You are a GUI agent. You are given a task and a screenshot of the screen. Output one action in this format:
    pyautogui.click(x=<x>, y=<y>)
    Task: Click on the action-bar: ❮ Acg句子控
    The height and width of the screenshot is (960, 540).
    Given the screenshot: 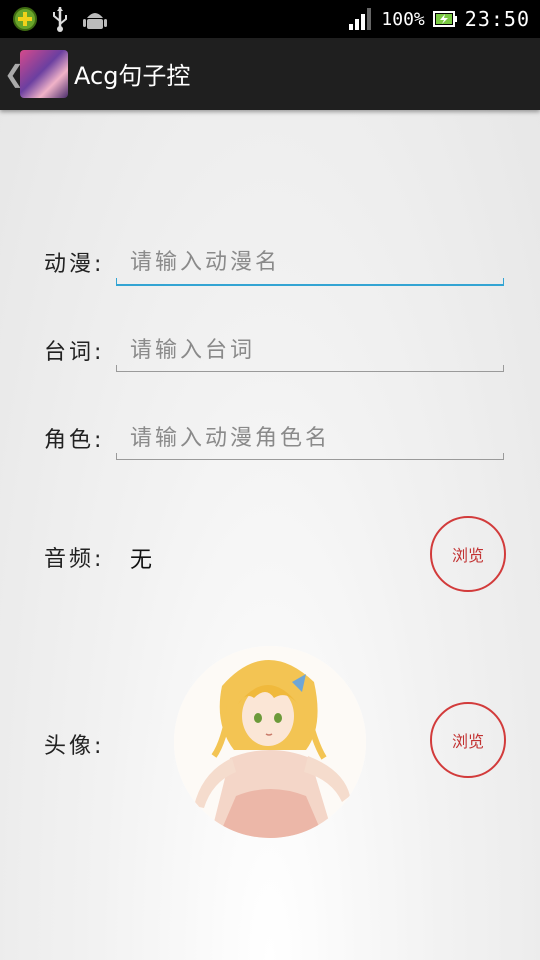 What is the action you would take?
    pyautogui.click(x=270, y=74)
    